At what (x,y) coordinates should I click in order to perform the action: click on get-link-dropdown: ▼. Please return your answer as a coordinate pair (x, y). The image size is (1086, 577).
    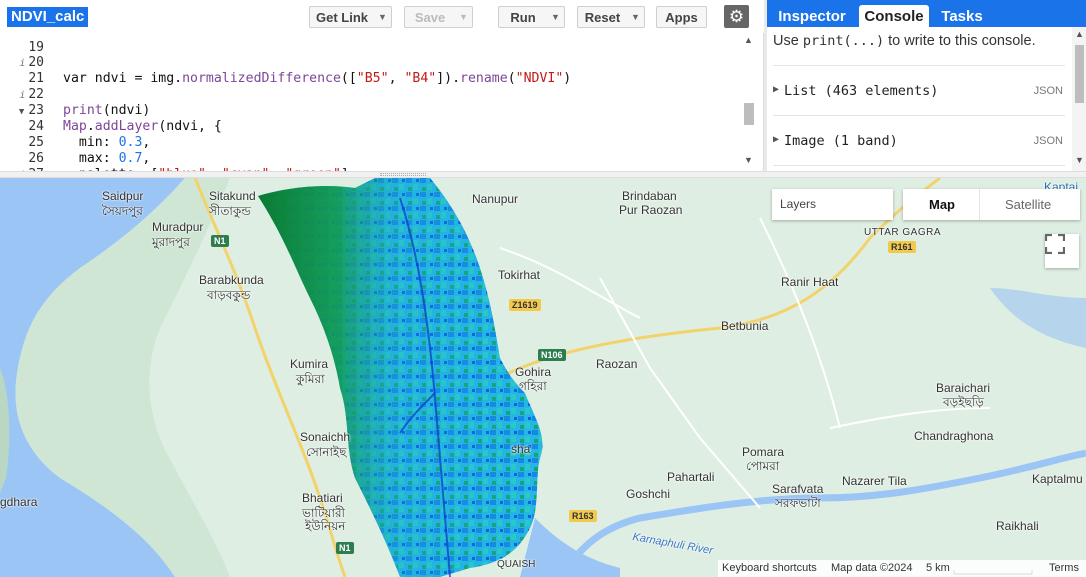
    Looking at the image, I should click on (383, 17).